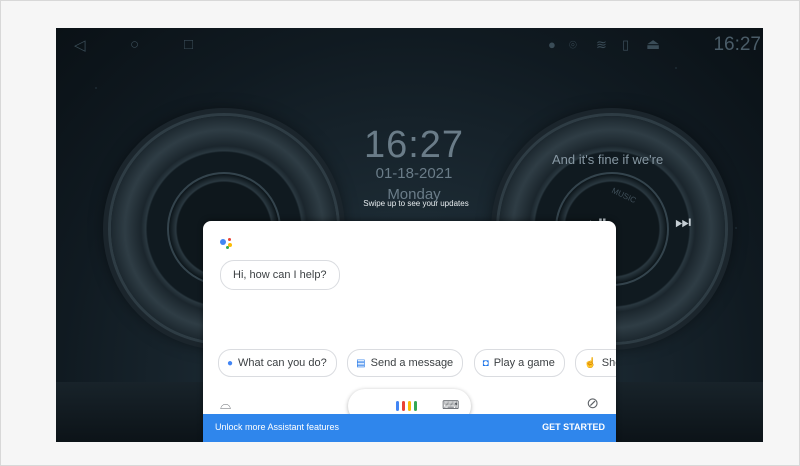  Describe the element at coordinates (188, 44) in the screenshot. I see `recents-icon: □` at that location.